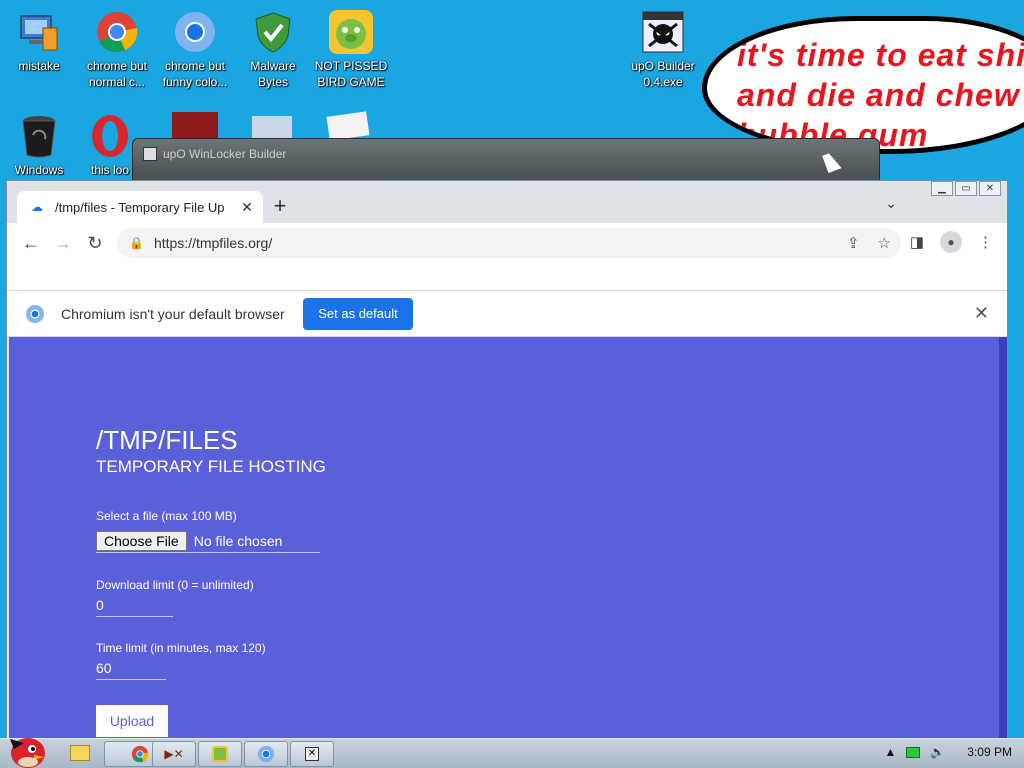 The width and height of the screenshot is (1024, 768). What do you see at coordinates (853, 243) in the screenshot?
I see `share-icon: ⇪` at bounding box center [853, 243].